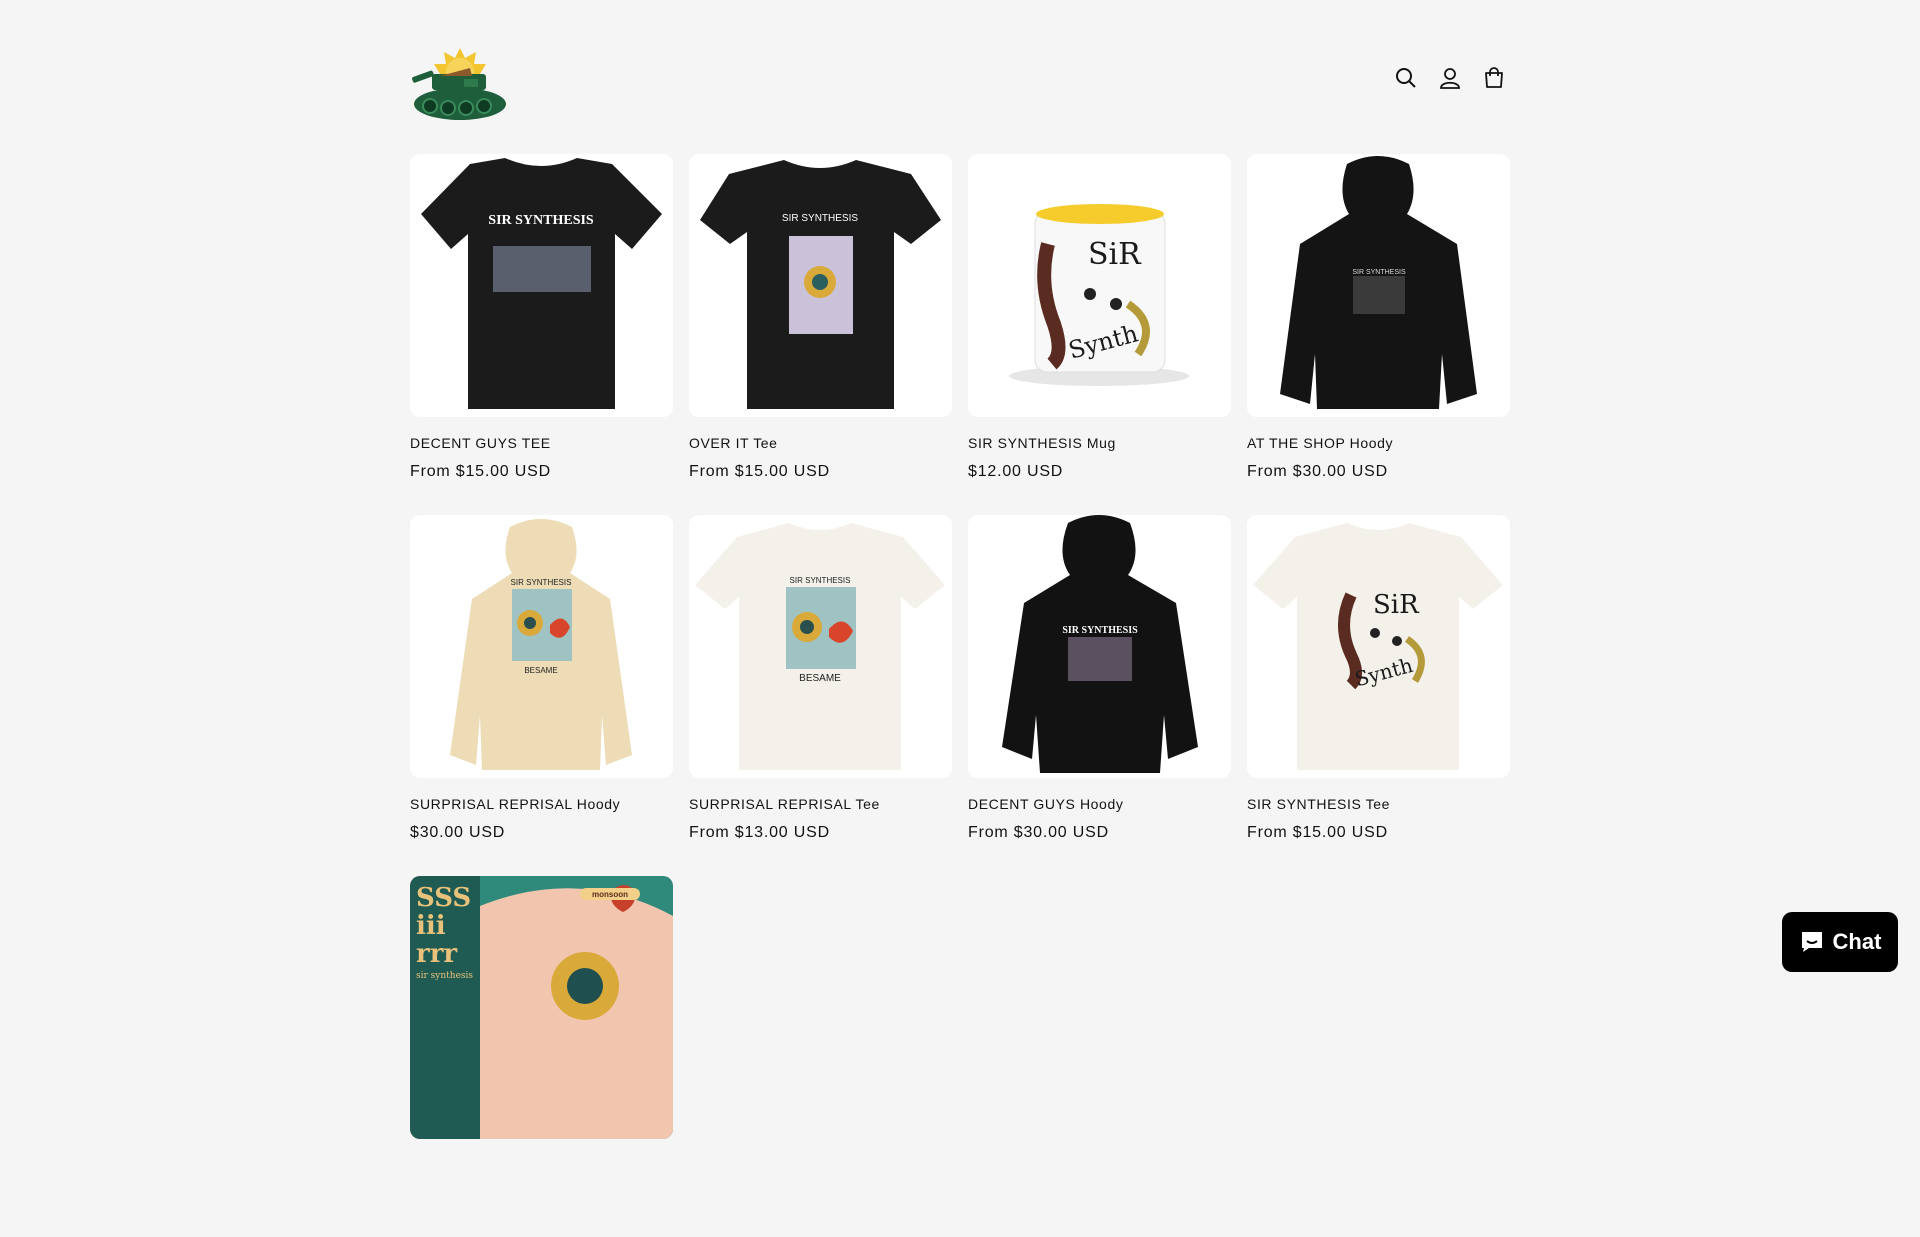 This screenshot has width=1920, height=1237. I want to click on chat-button: Chat, so click(1840, 942).